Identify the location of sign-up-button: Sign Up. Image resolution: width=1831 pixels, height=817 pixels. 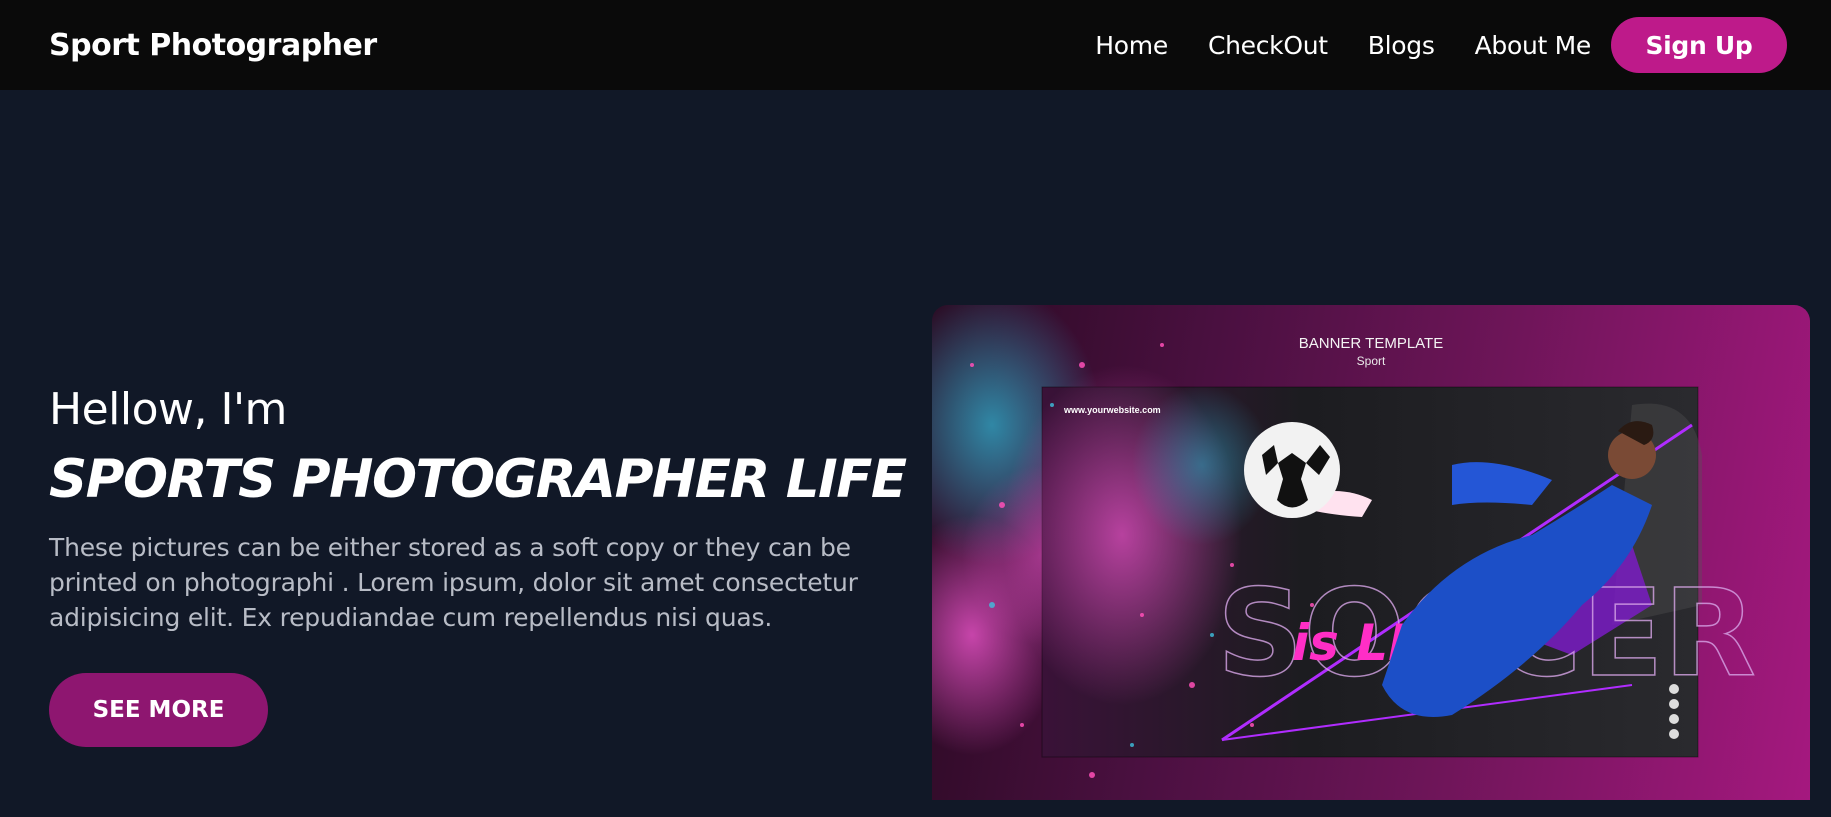
(1699, 45).